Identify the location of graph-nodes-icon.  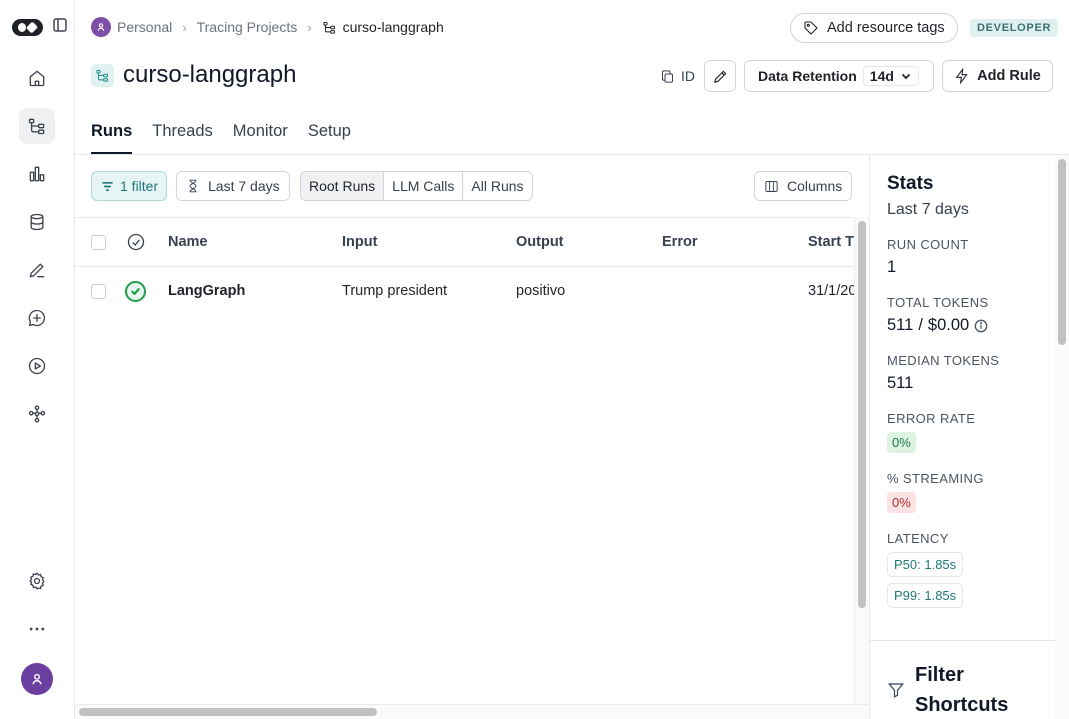
(37, 414).